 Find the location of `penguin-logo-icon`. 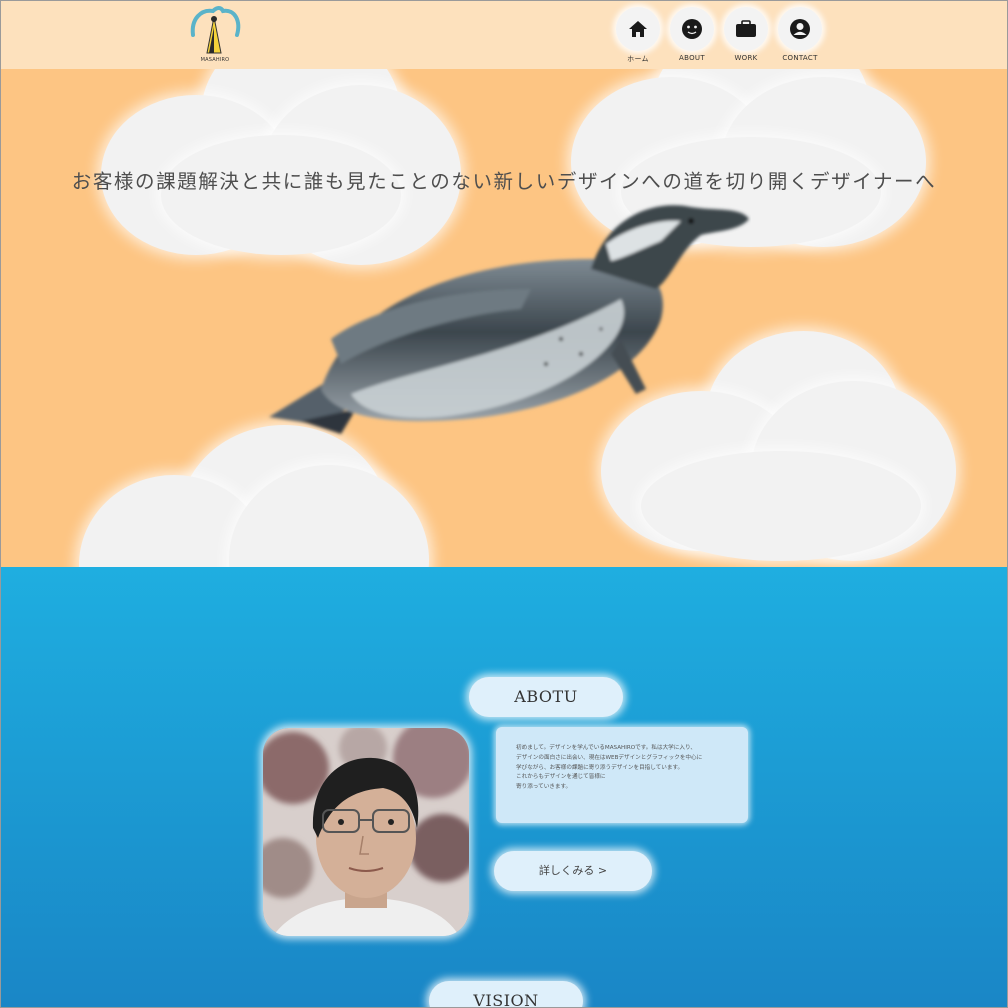

penguin-logo-icon is located at coordinates (215, 30).